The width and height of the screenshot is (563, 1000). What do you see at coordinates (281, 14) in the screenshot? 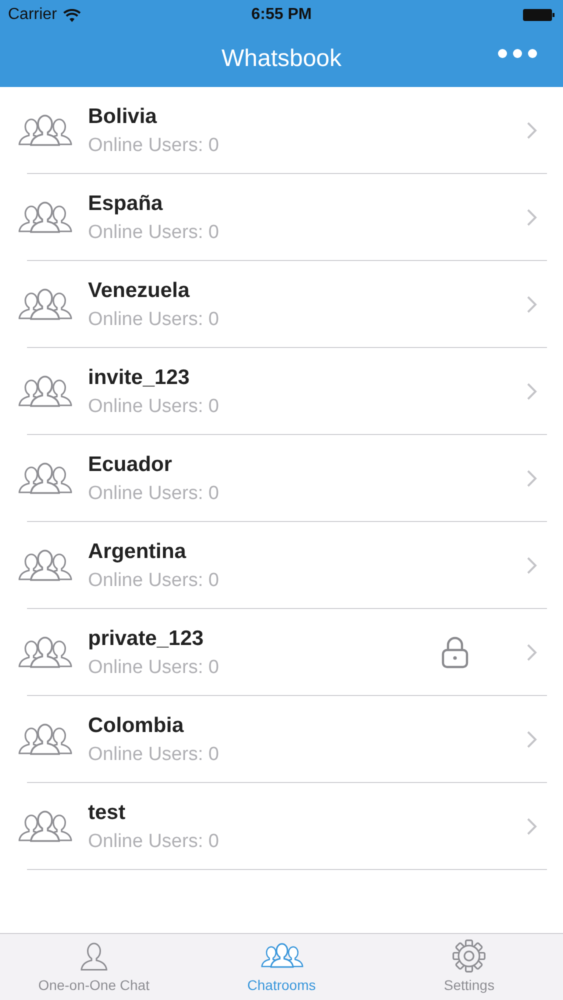
I see `status-time: 6:55 PM` at bounding box center [281, 14].